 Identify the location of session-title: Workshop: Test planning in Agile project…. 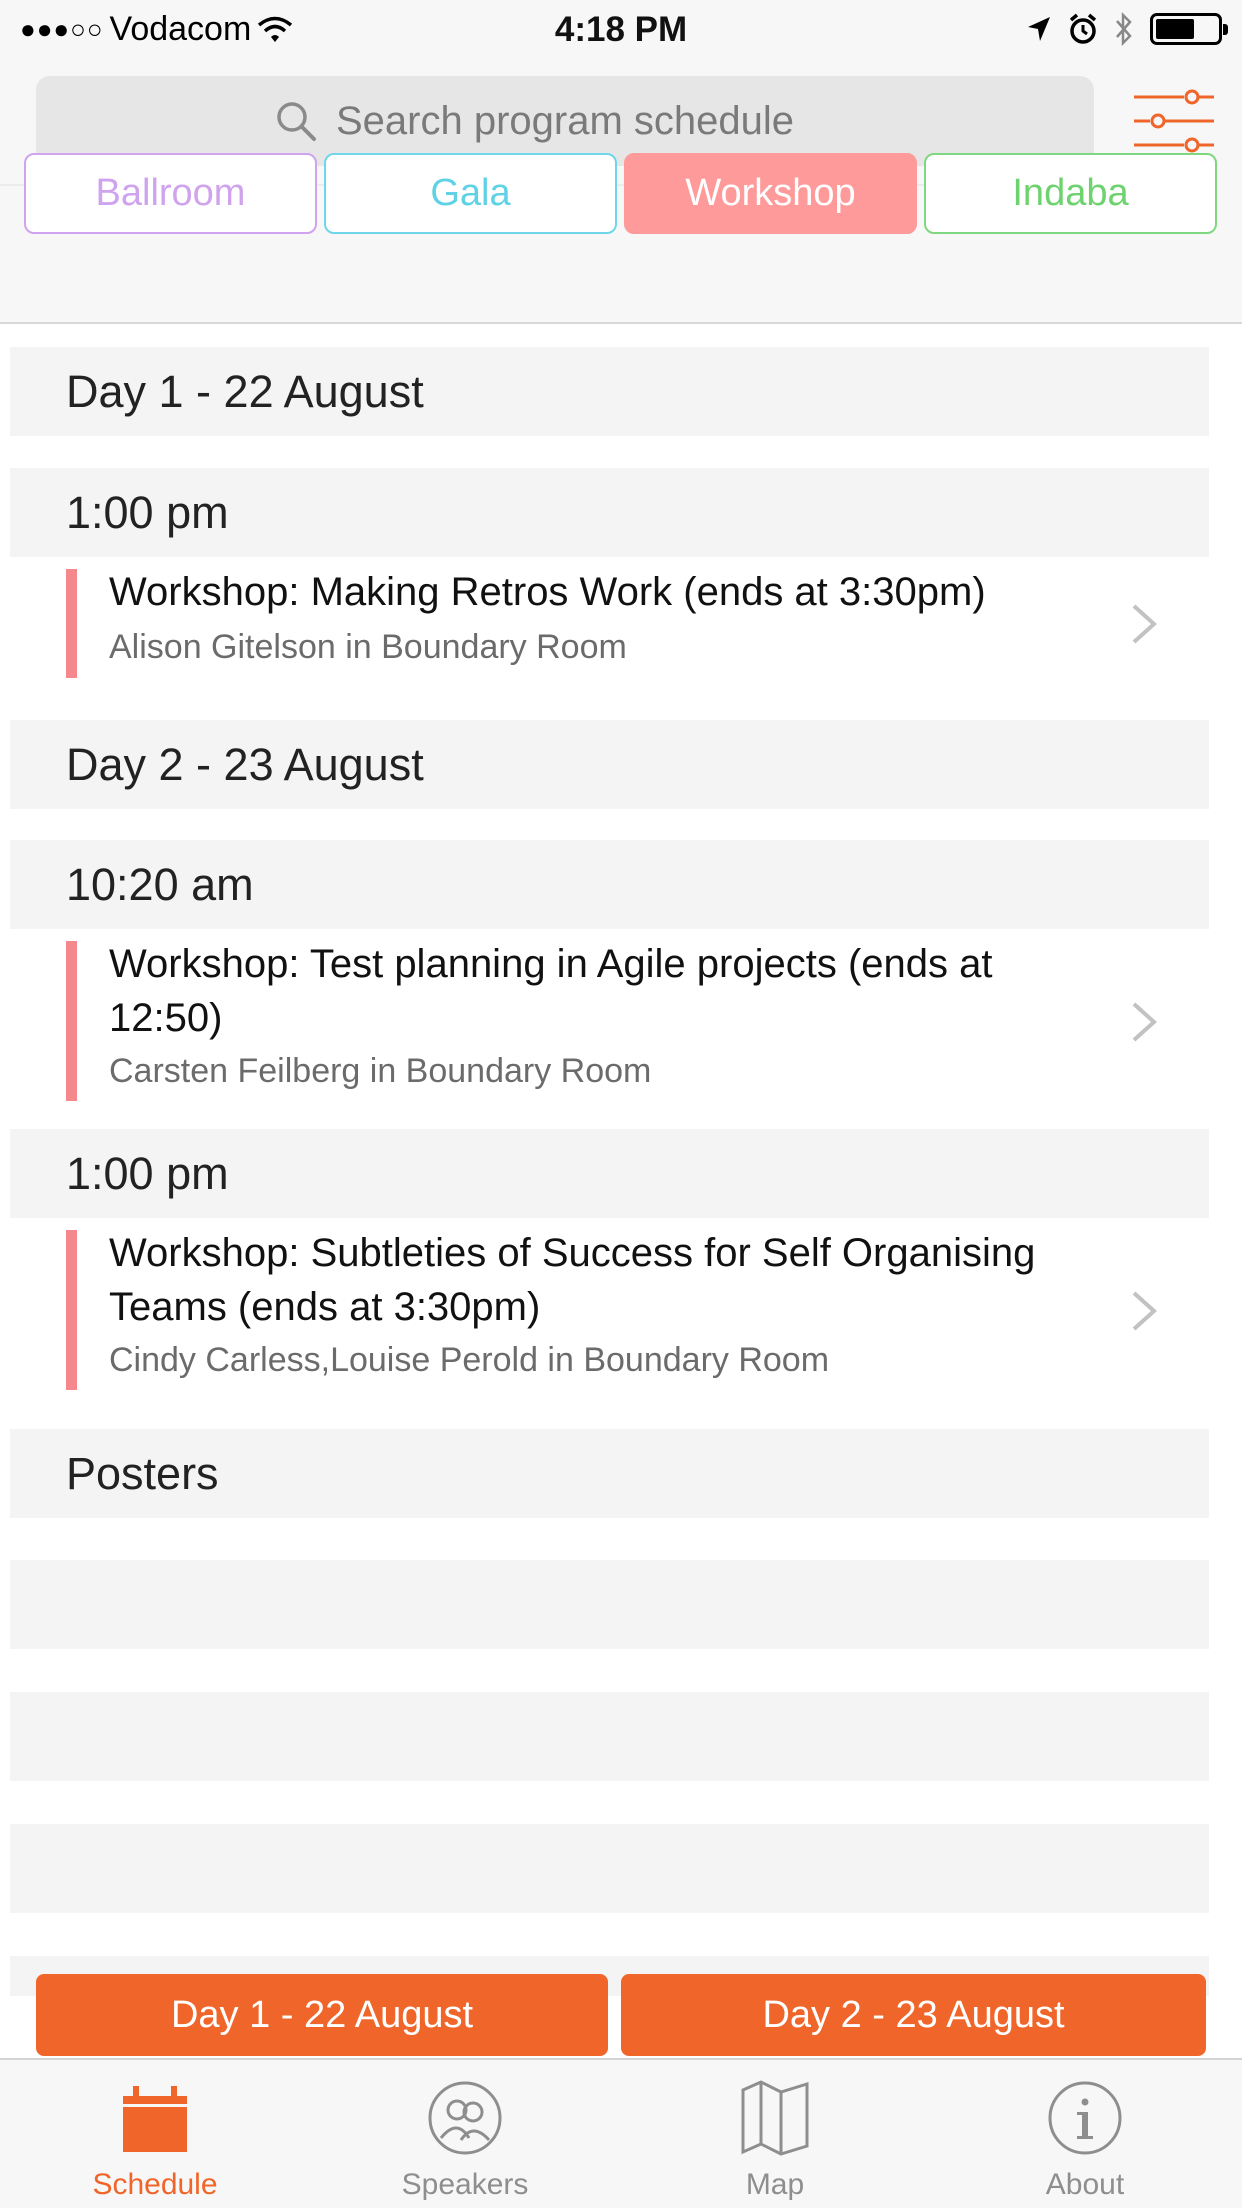
(551, 991).